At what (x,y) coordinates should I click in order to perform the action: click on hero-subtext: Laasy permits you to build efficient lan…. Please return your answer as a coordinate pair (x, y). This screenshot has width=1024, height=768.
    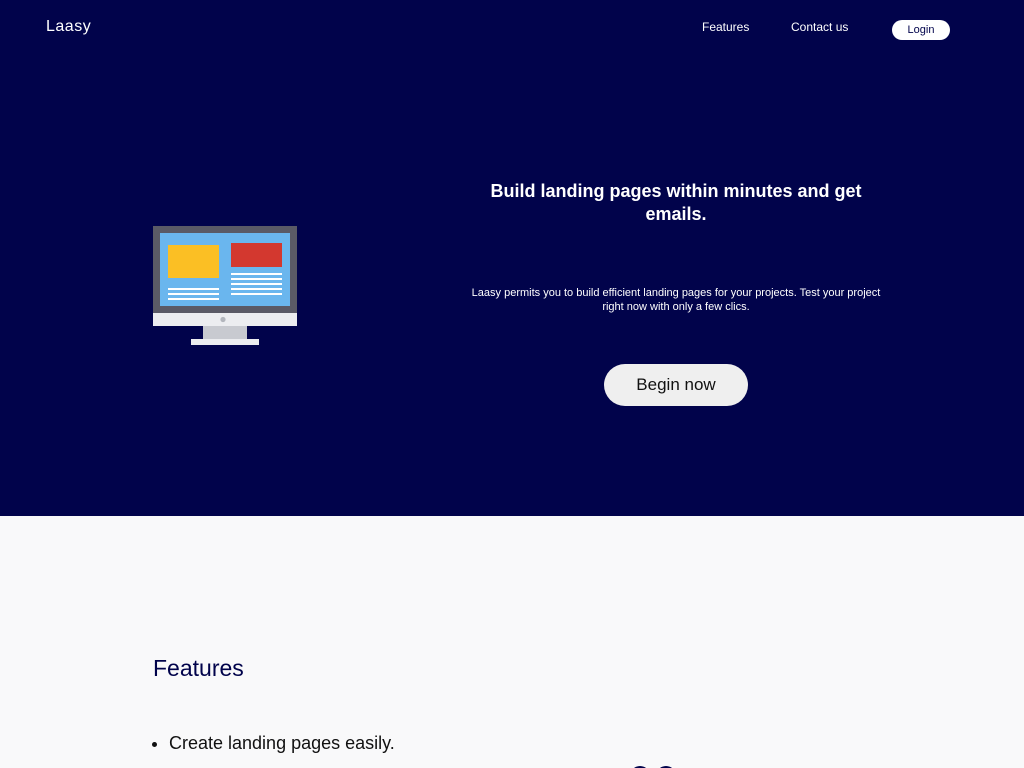
    Looking at the image, I should click on (676, 300).